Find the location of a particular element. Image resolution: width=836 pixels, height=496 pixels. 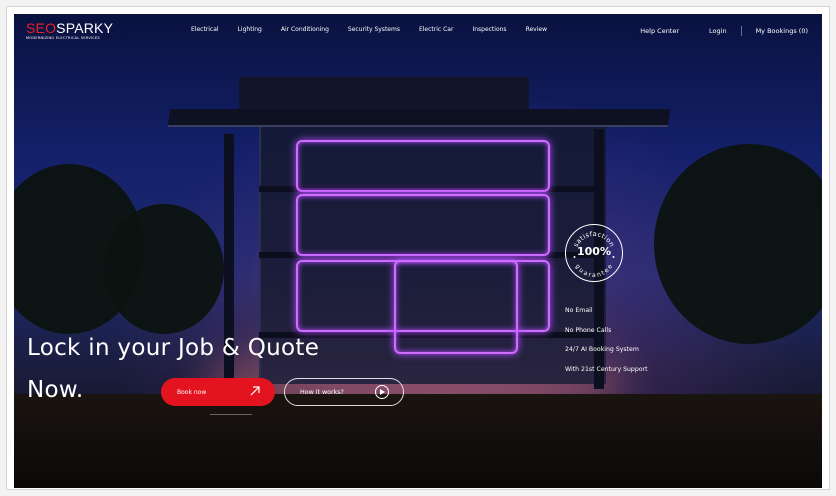

main-roof is located at coordinates (419, 118).